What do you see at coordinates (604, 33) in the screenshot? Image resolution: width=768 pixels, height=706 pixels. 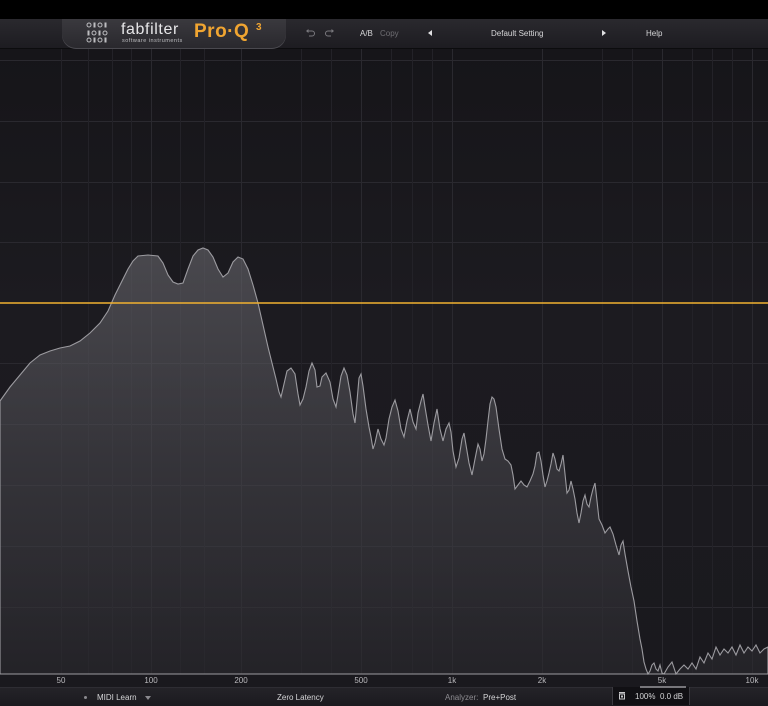 I see `next-preset-icon` at bounding box center [604, 33].